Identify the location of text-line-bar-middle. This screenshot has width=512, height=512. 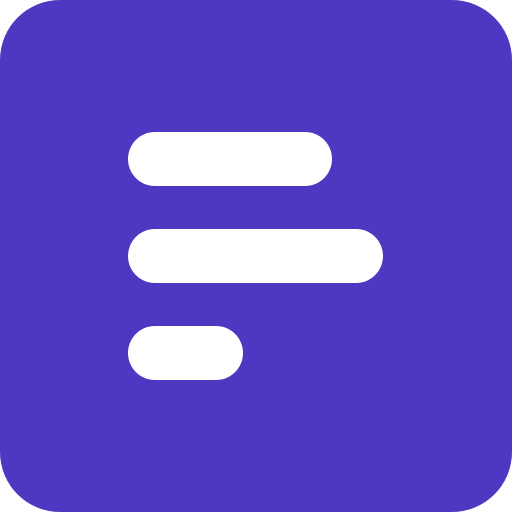
(255, 256).